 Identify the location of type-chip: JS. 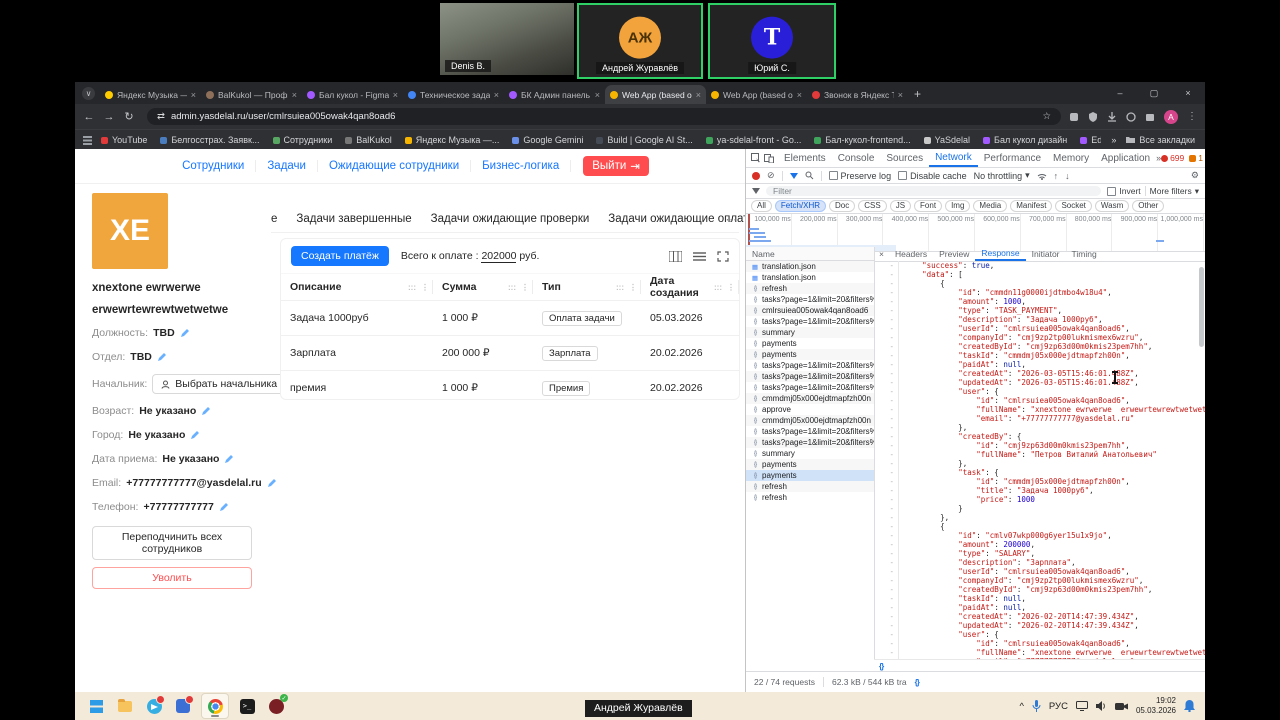
(900, 206).